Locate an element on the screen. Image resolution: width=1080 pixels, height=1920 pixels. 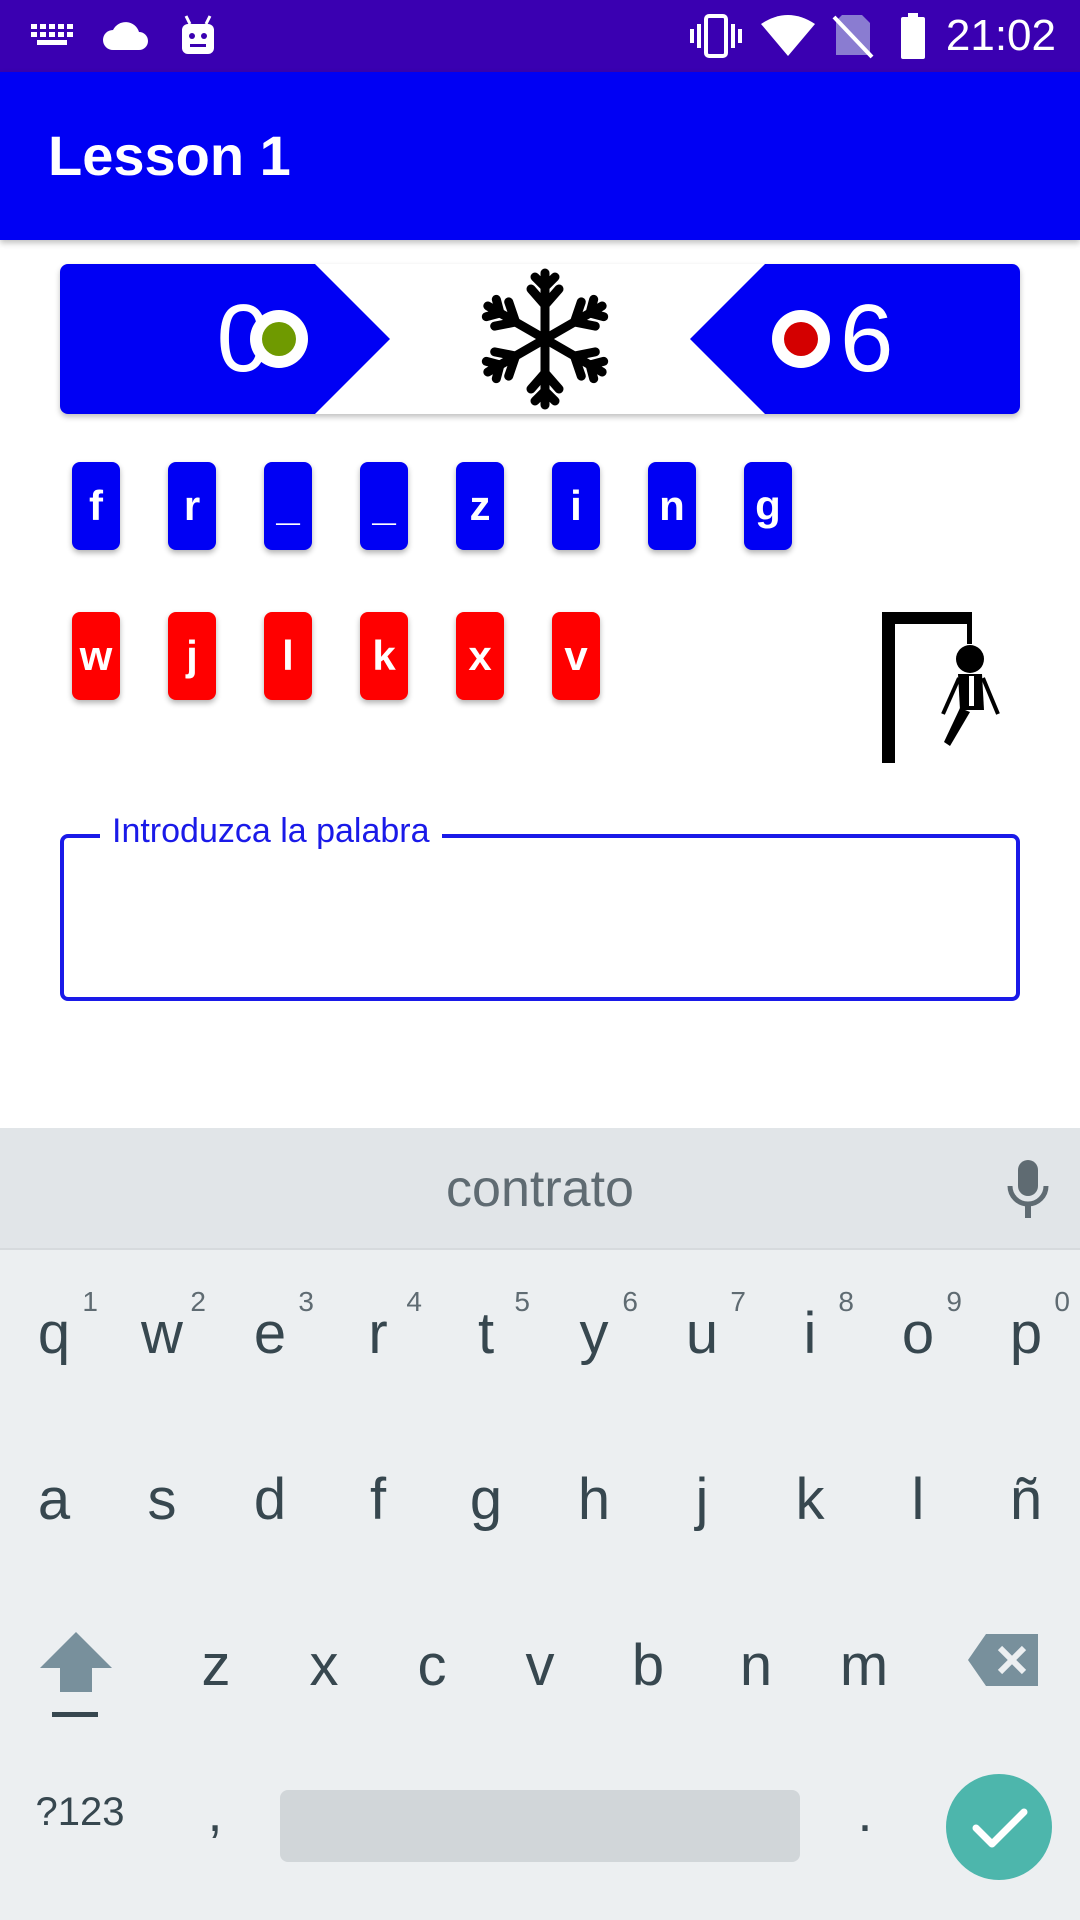
key-u: u7 is located at coordinates (702, 1333).